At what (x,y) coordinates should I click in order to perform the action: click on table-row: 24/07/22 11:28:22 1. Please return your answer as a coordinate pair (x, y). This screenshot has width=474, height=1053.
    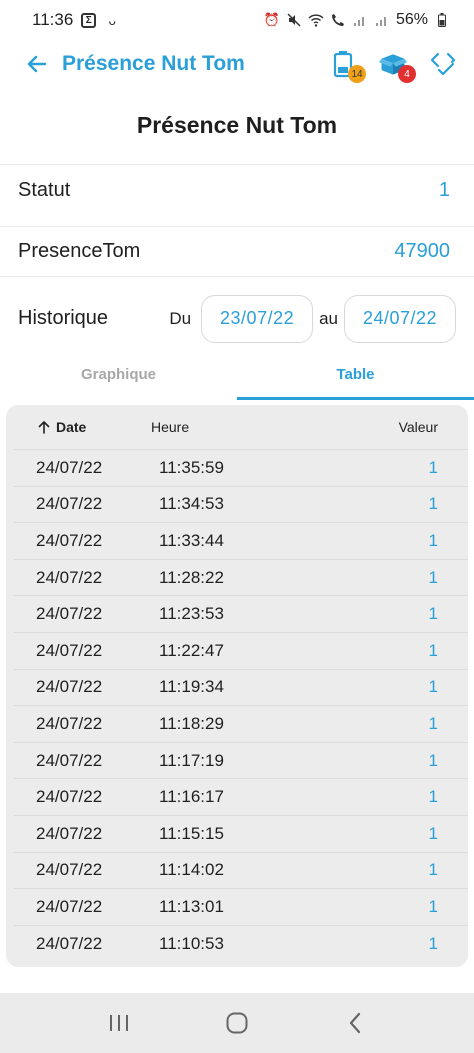
    Looking at the image, I should click on (241, 577).